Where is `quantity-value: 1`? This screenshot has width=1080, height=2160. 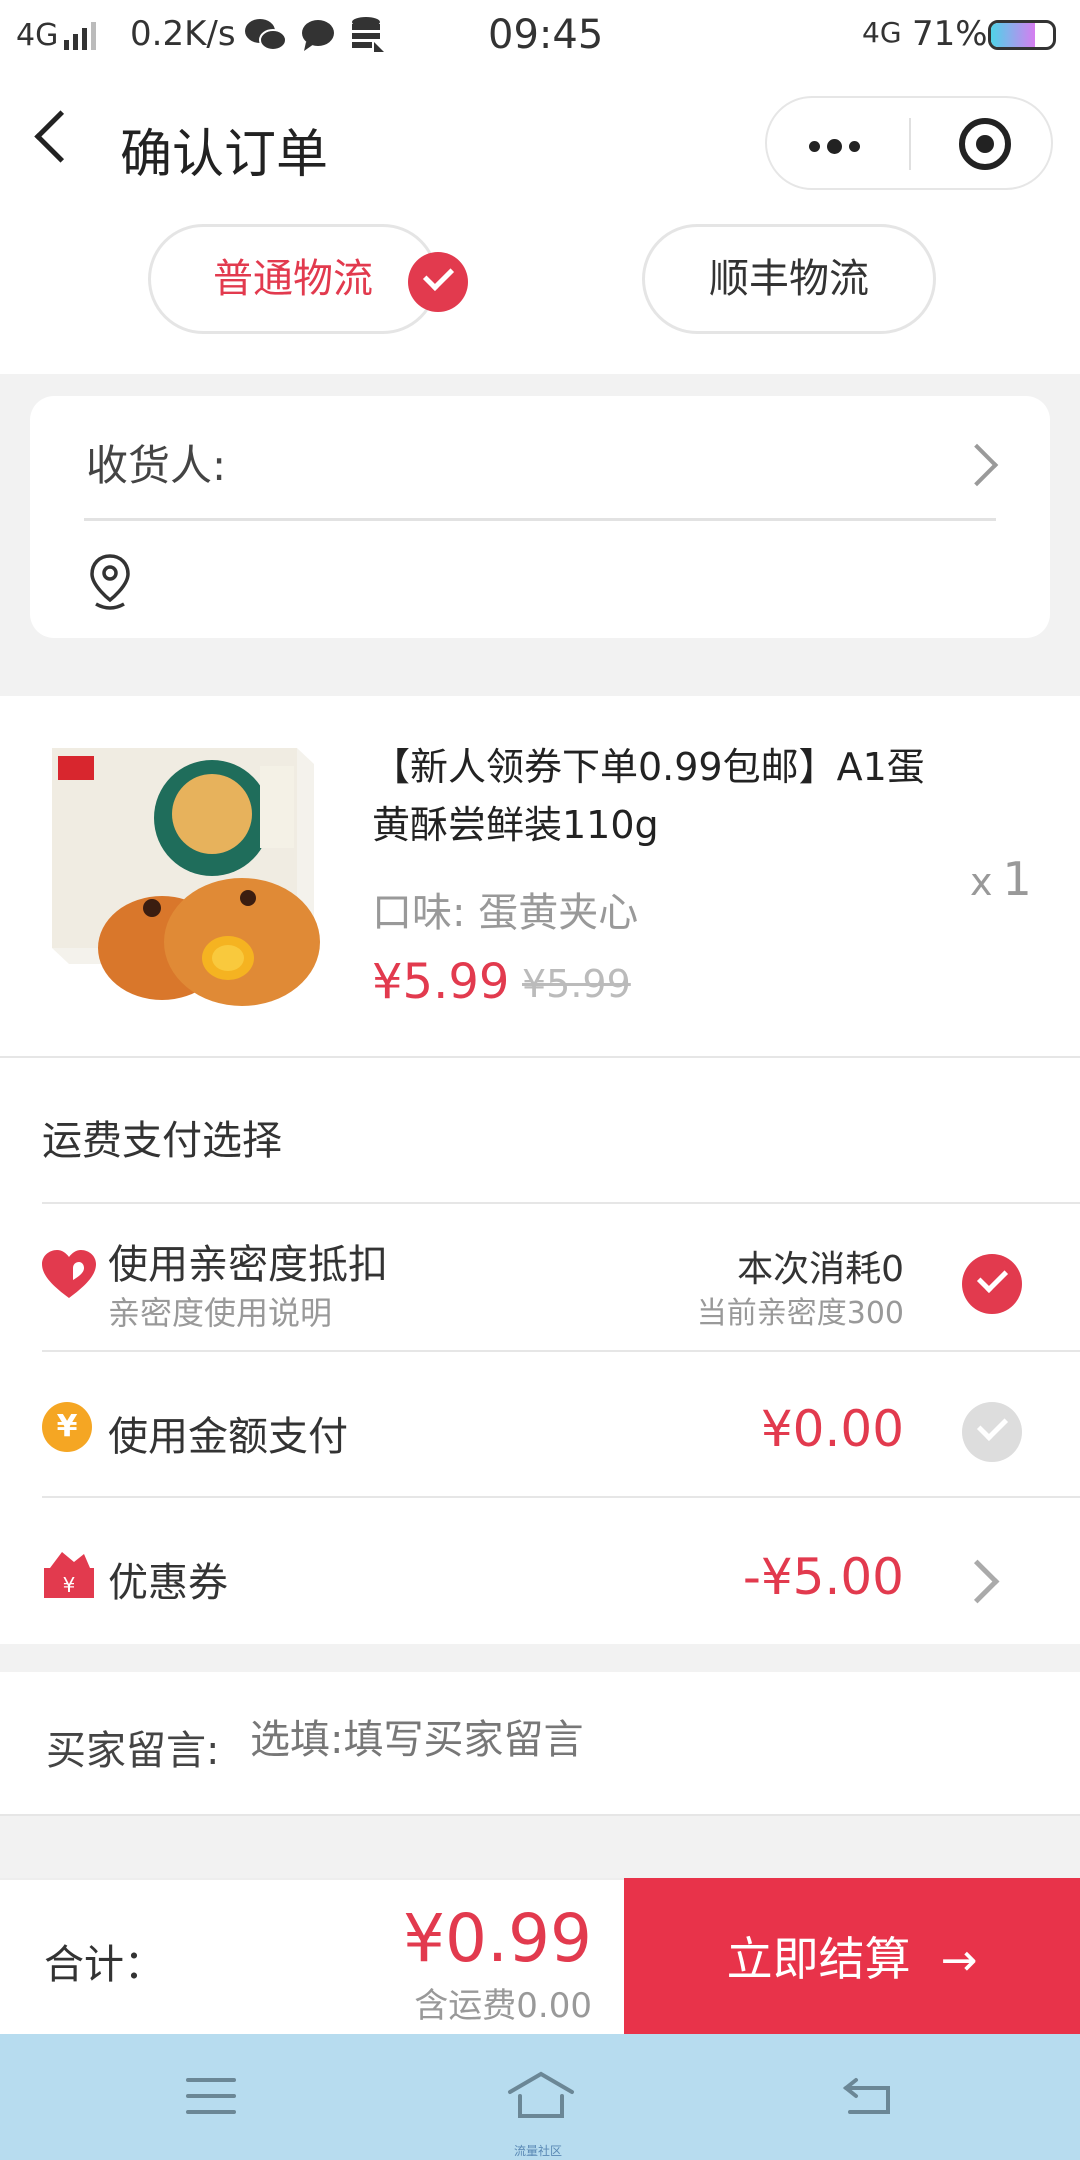 quantity-value: 1 is located at coordinates (1017, 879).